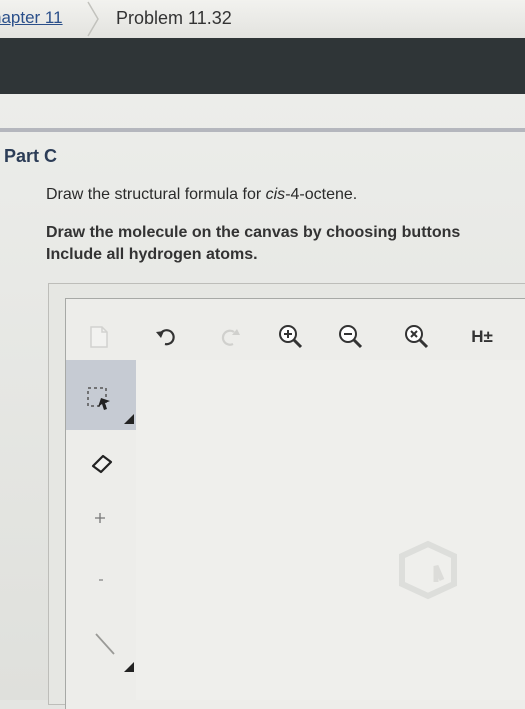 The height and width of the screenshot is (709, 525). I want to click on clear-button, so click(416, 336).